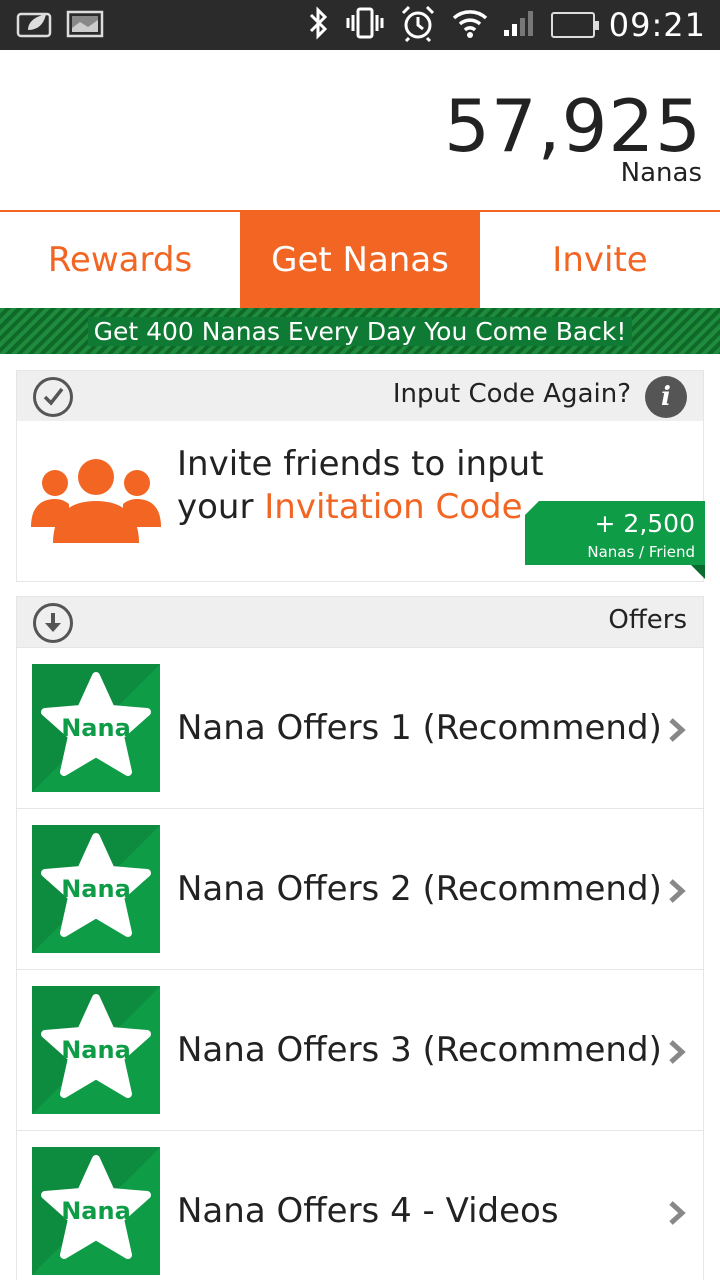  What do you see at coordinates (574, 25) in the screenshot?
I see `battery-icon` at bounding box center [574, 25].